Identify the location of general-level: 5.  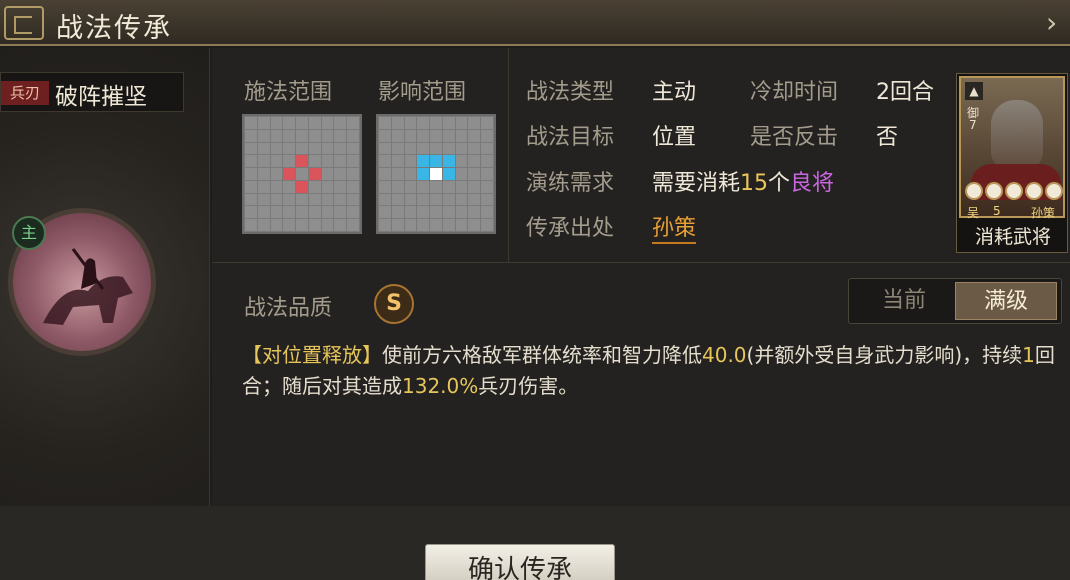
(997, 211).